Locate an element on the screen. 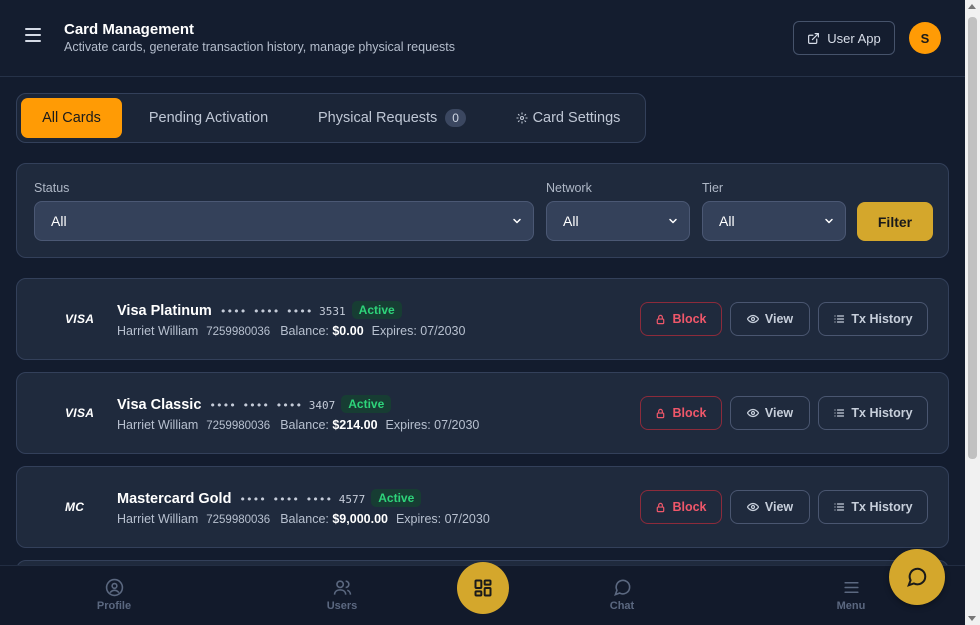  card-number: •••• •••• •••• 3407 is located at coordinates (272, 405).